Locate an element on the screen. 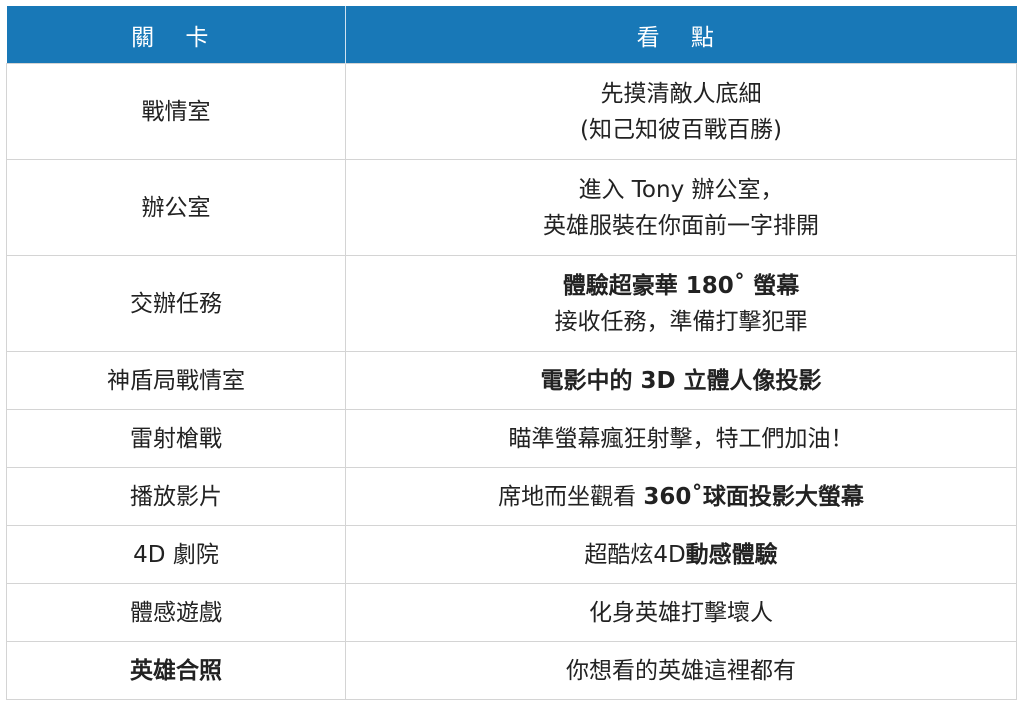 This screenshot has height=705, width=1024. highlight-text: 進入 Tony 辦公室， is located at coordinates (681, 189).